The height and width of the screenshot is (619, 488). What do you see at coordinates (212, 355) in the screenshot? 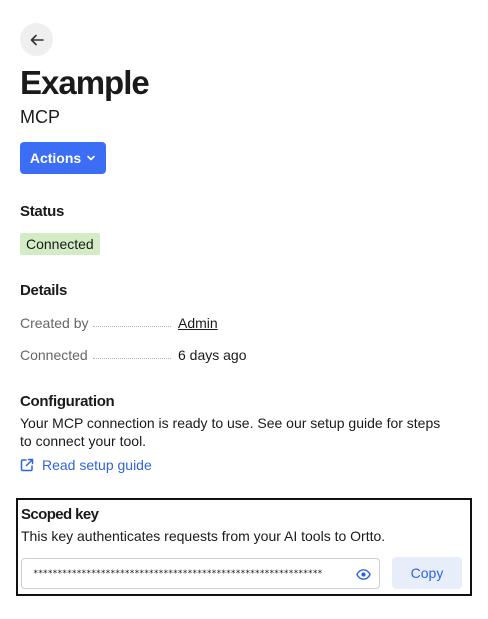
I see `connected-value: 6 days ago` at bounding box center [212, 355].